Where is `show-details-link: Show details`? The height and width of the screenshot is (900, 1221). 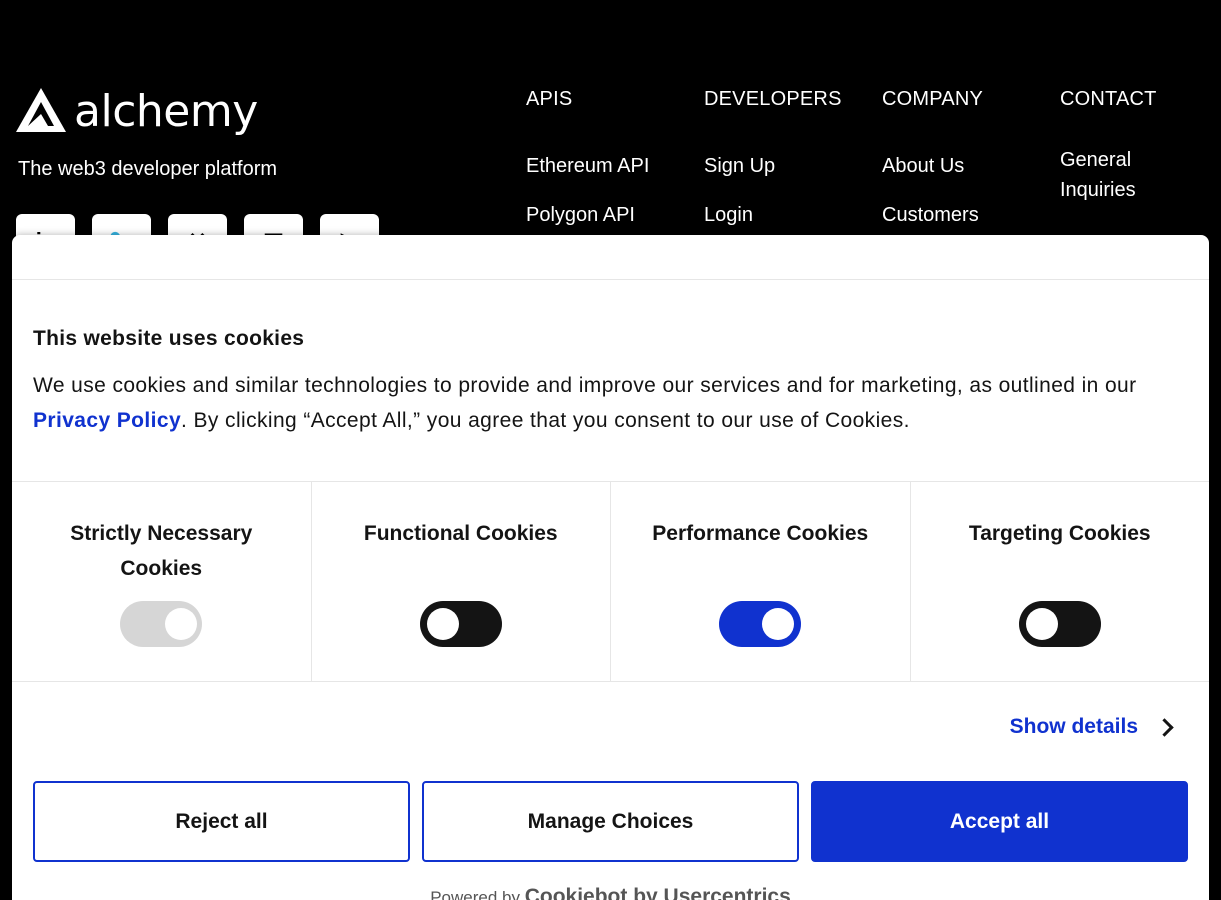 show-details-link: Show details is located at coordinates (1091, 727).